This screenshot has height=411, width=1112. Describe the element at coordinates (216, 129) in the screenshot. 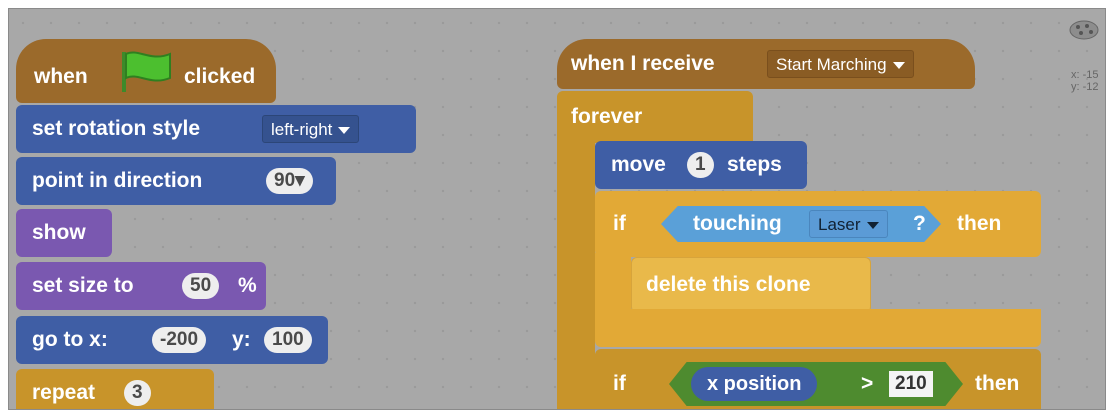

I see `set-rotation-style-block: set rotation style left-right` at that location.